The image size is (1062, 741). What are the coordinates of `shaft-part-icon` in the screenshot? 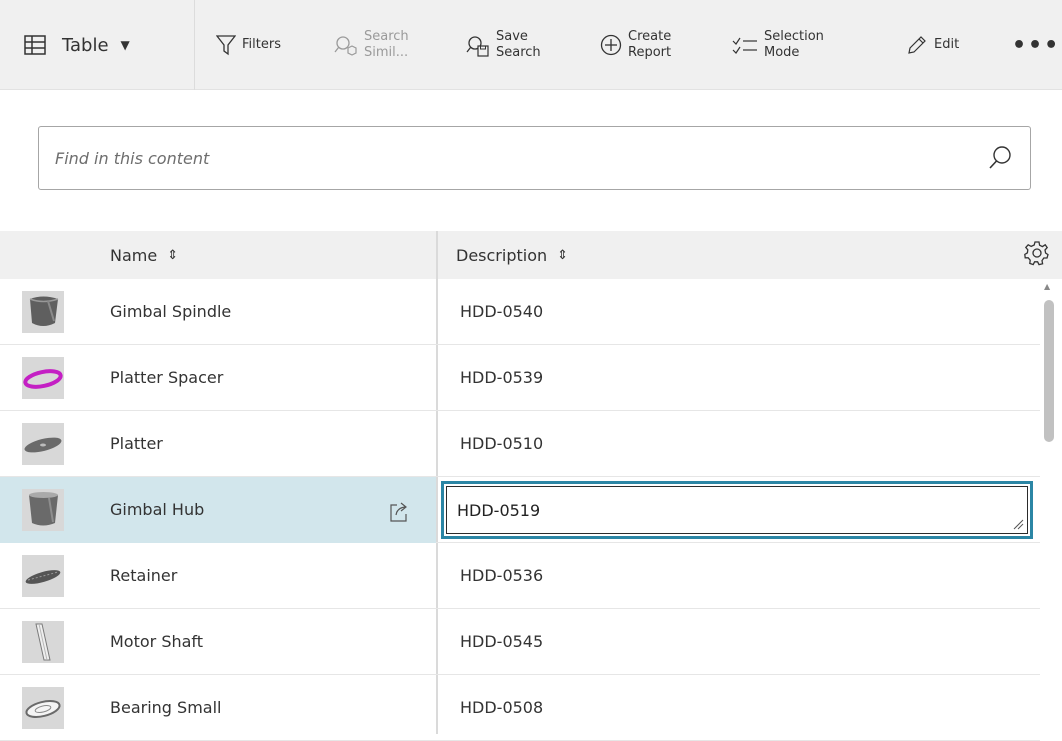 It's located at (43, 642).